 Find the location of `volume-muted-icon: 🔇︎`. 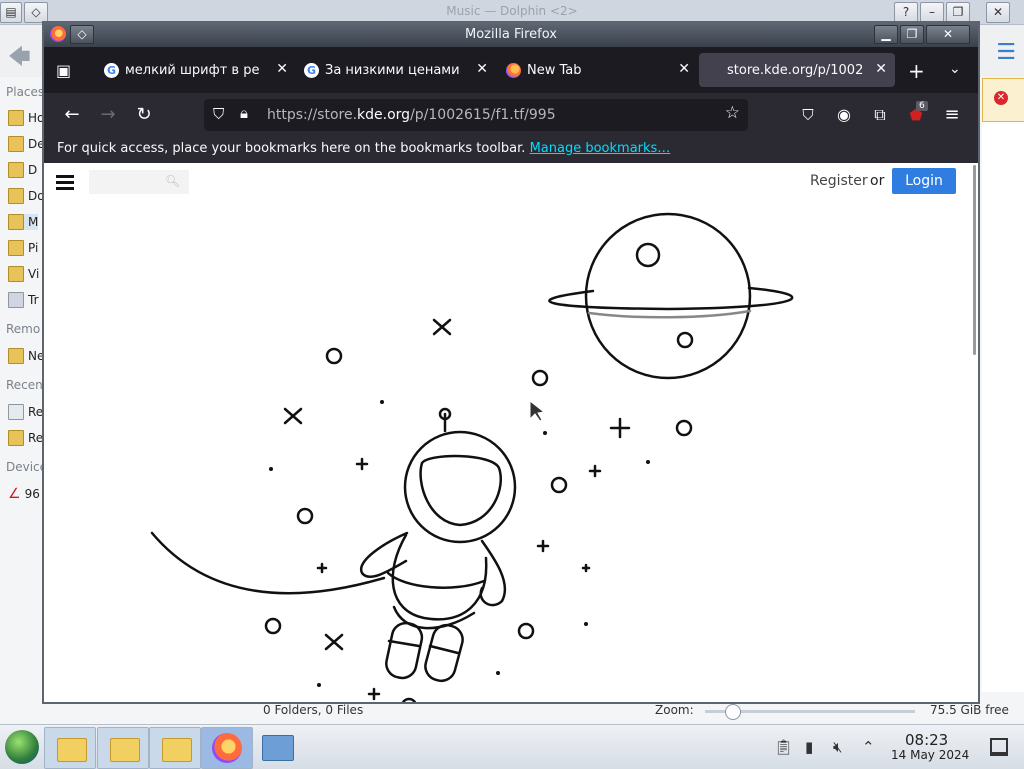

volume-muted-icon: 🔇︎ is located at coordinates (837, 747).